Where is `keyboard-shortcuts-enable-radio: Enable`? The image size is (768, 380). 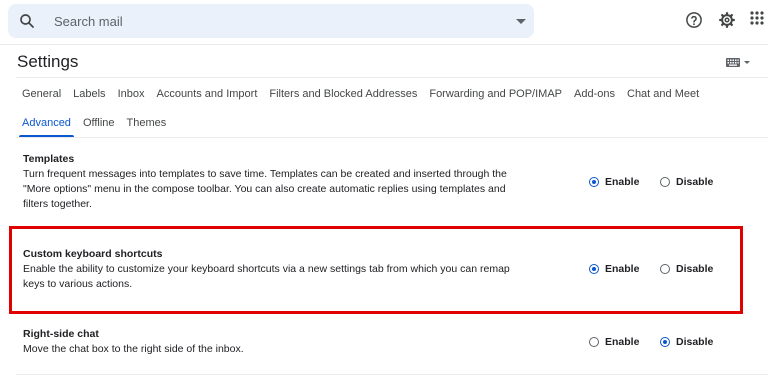 keyboard-shortcuts-enable-radio: Enable is located at coordinates (614, 269).